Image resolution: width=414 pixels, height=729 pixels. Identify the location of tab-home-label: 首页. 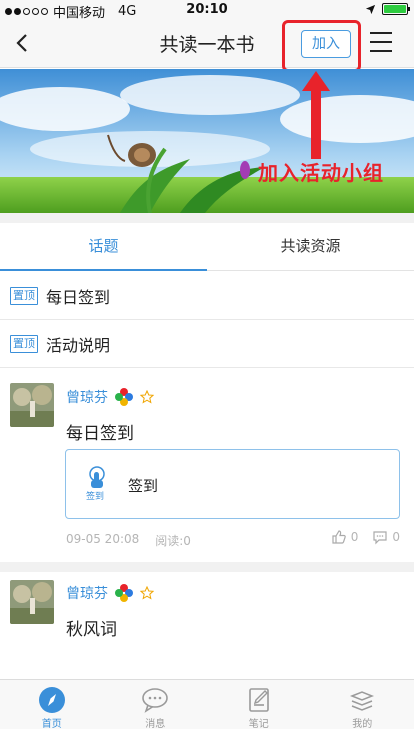
(51, 724).